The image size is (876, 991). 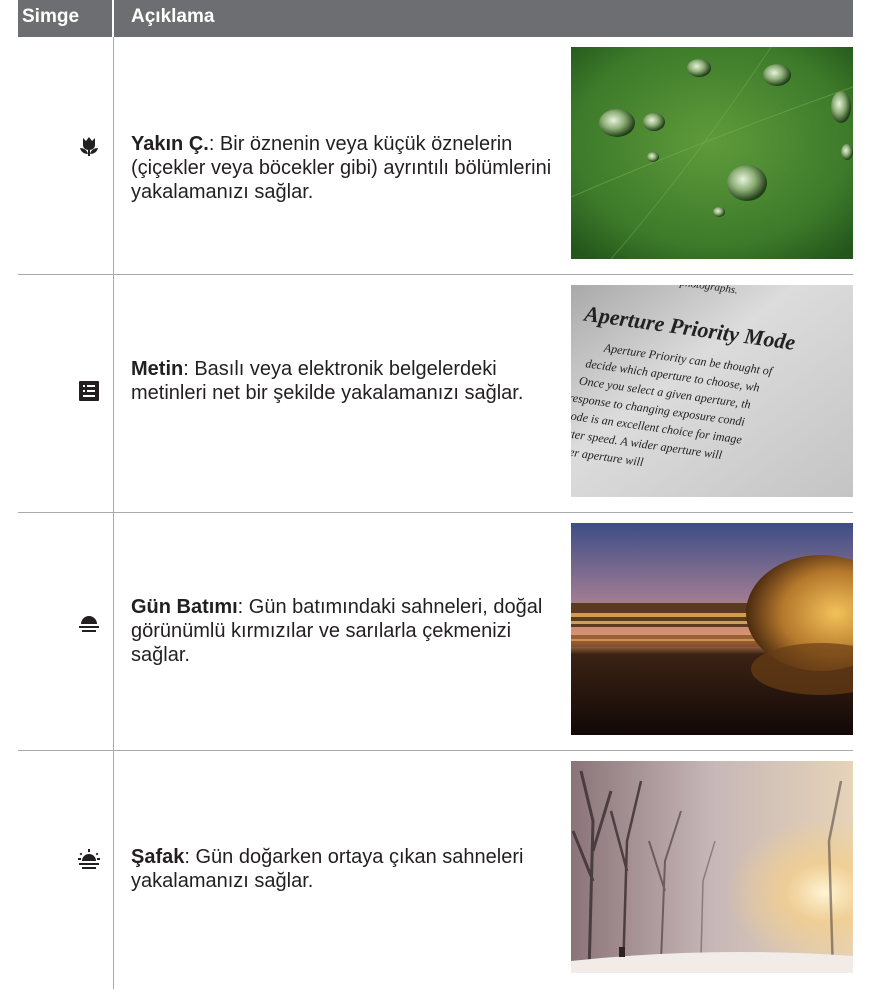 I want to click on foggy-dawn-trees-photo, so click(x=712, y=867).